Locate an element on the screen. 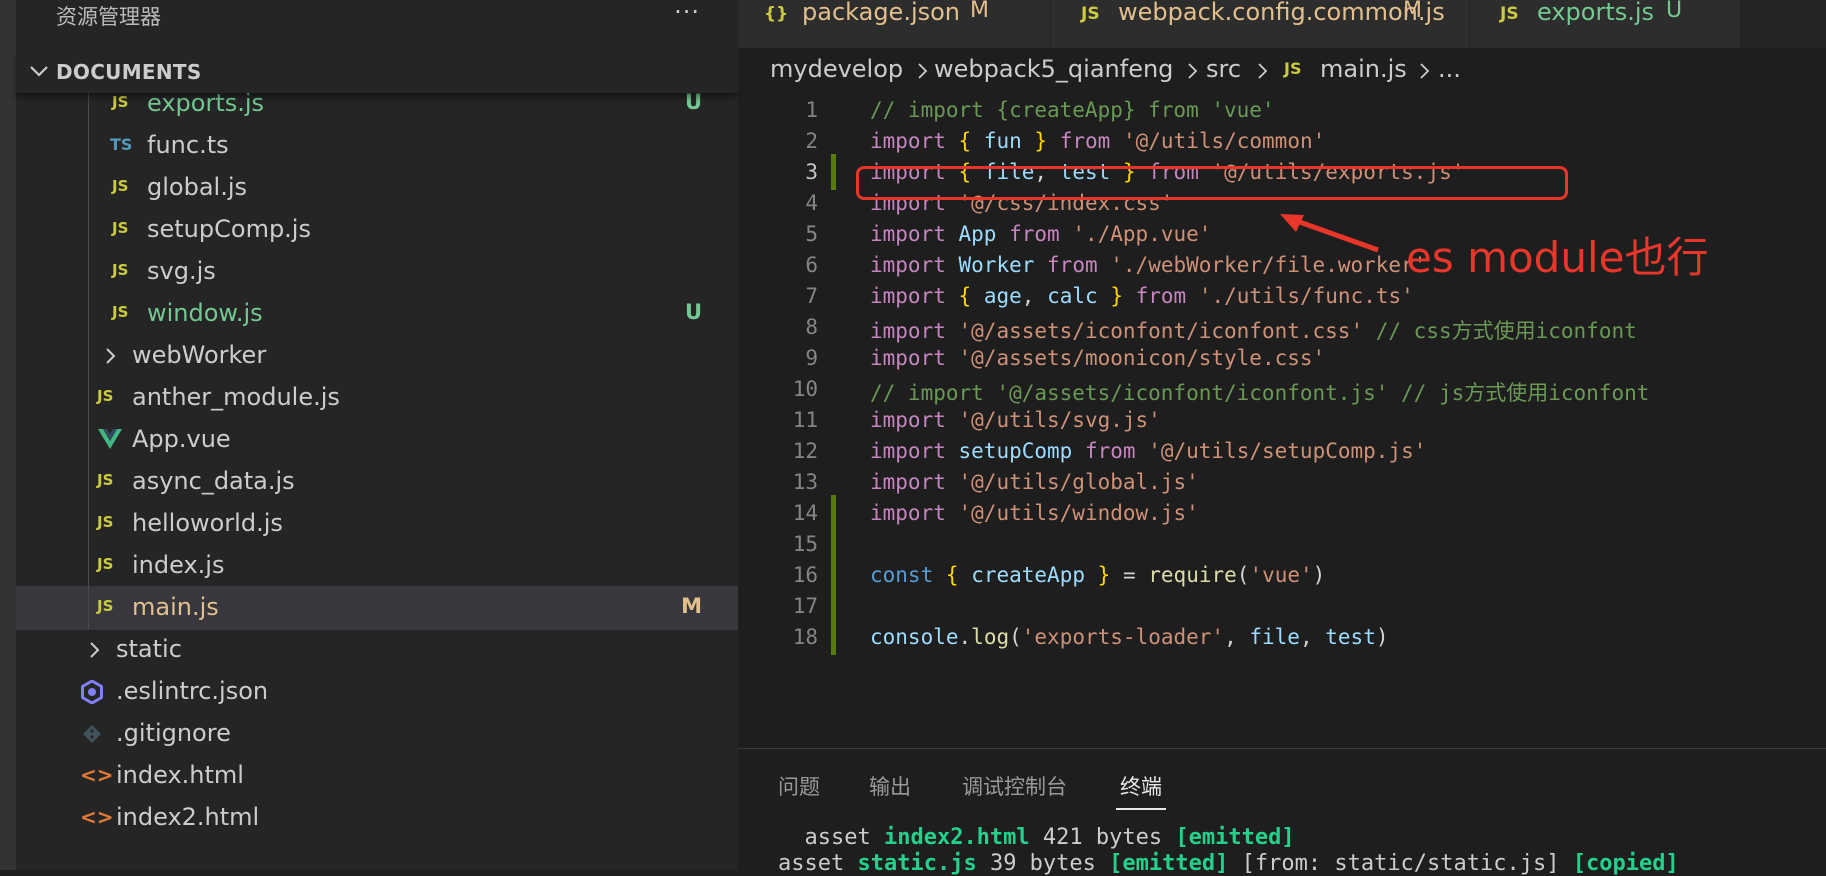  tree-item-app-vue: App.vue is located at coordinates (377, 440).